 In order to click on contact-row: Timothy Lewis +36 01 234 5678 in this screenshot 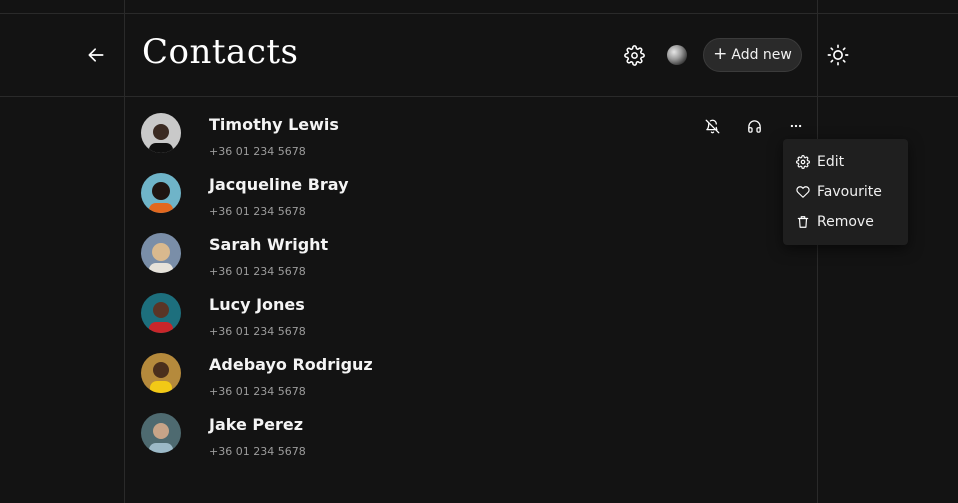, I will do `click(478, 142)`.